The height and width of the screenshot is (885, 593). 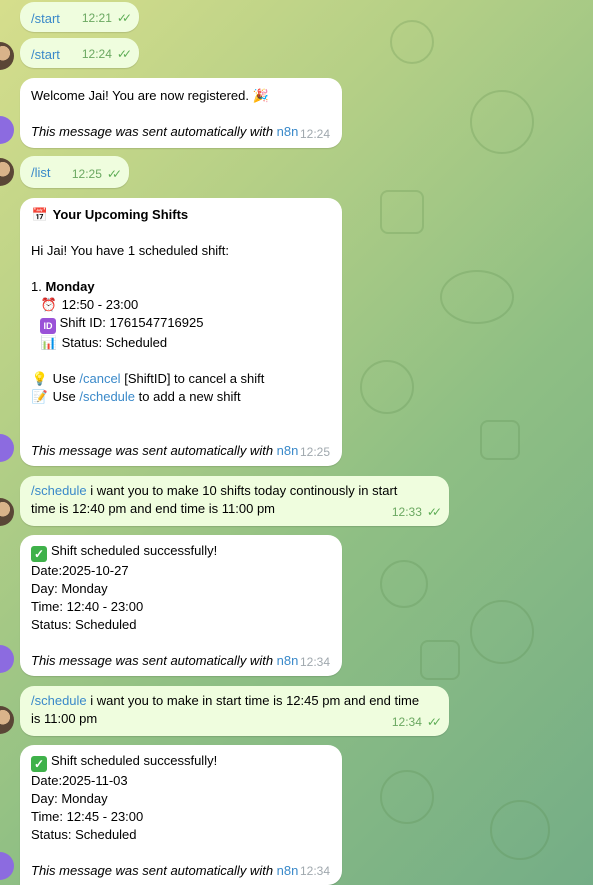 What do you see at coordinates (40, 378) in the screenshot?
I see `light-bulb-icon: 💡` at bounding box center [40, 378].